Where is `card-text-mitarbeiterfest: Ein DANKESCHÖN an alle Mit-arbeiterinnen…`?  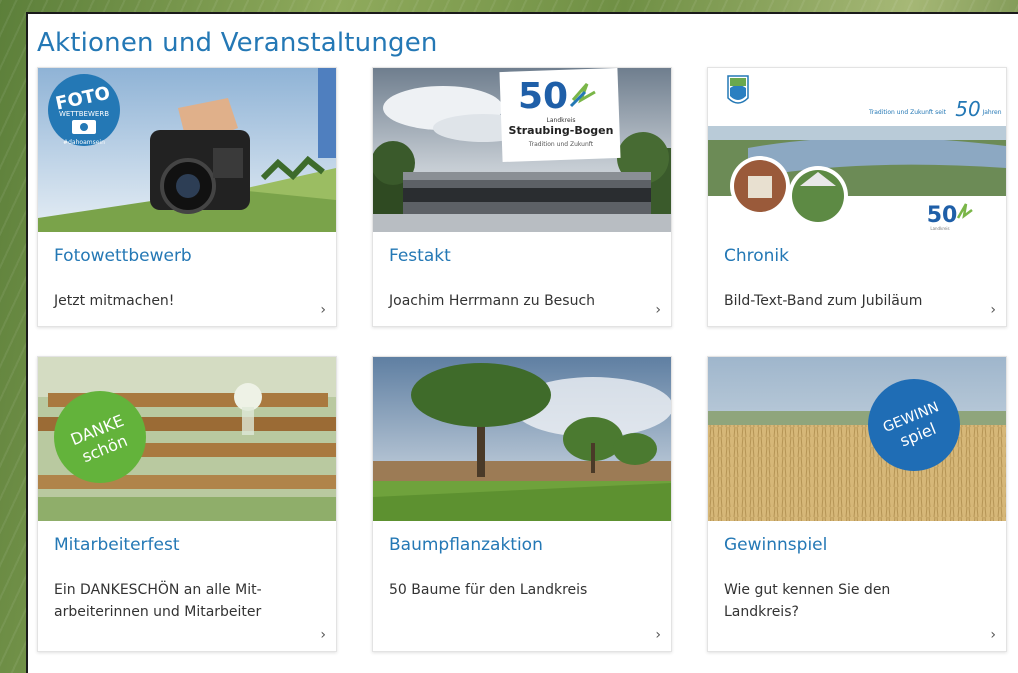 card-text-mitarbeiterfest: Ein DANKESCHÖN an alle Mit-arbeiterinnen… is located at coordinates (158, 601).